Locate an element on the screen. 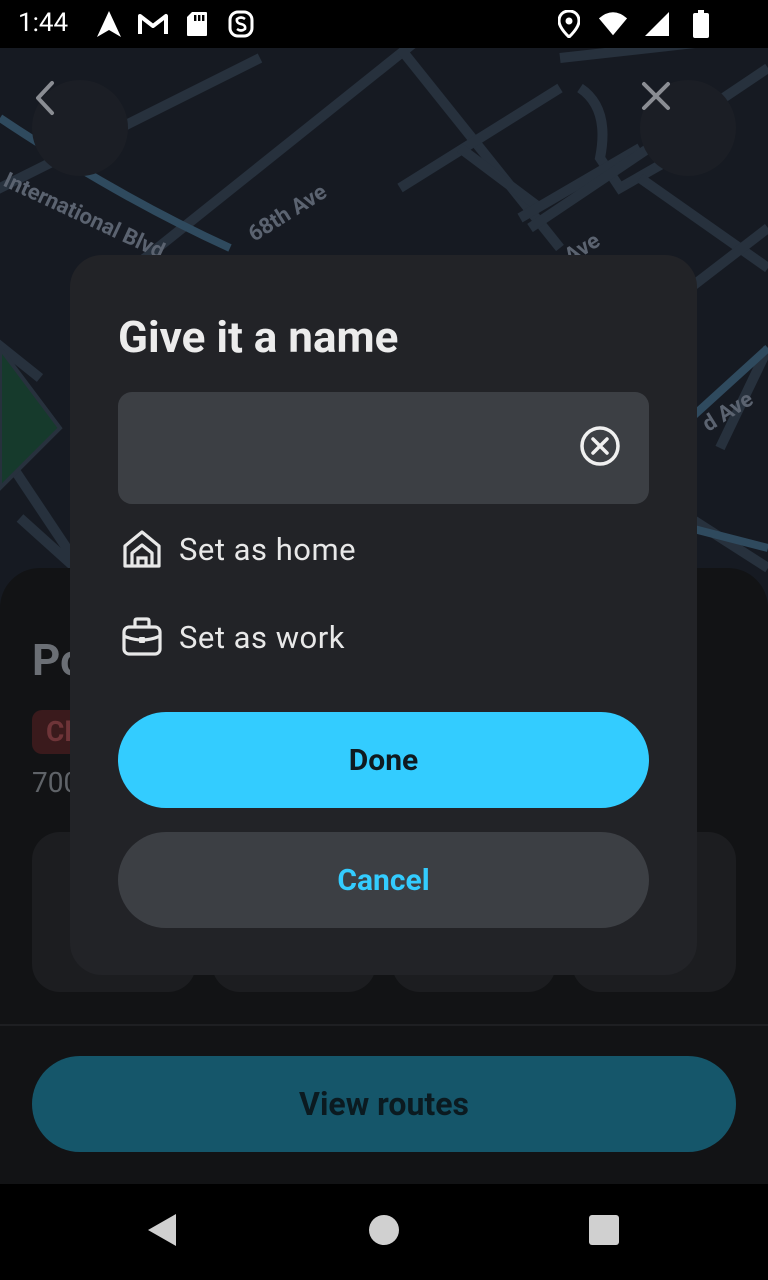 The height and width of the screenshot is (1280, 768). divider is located at coordinates (384, 1025).